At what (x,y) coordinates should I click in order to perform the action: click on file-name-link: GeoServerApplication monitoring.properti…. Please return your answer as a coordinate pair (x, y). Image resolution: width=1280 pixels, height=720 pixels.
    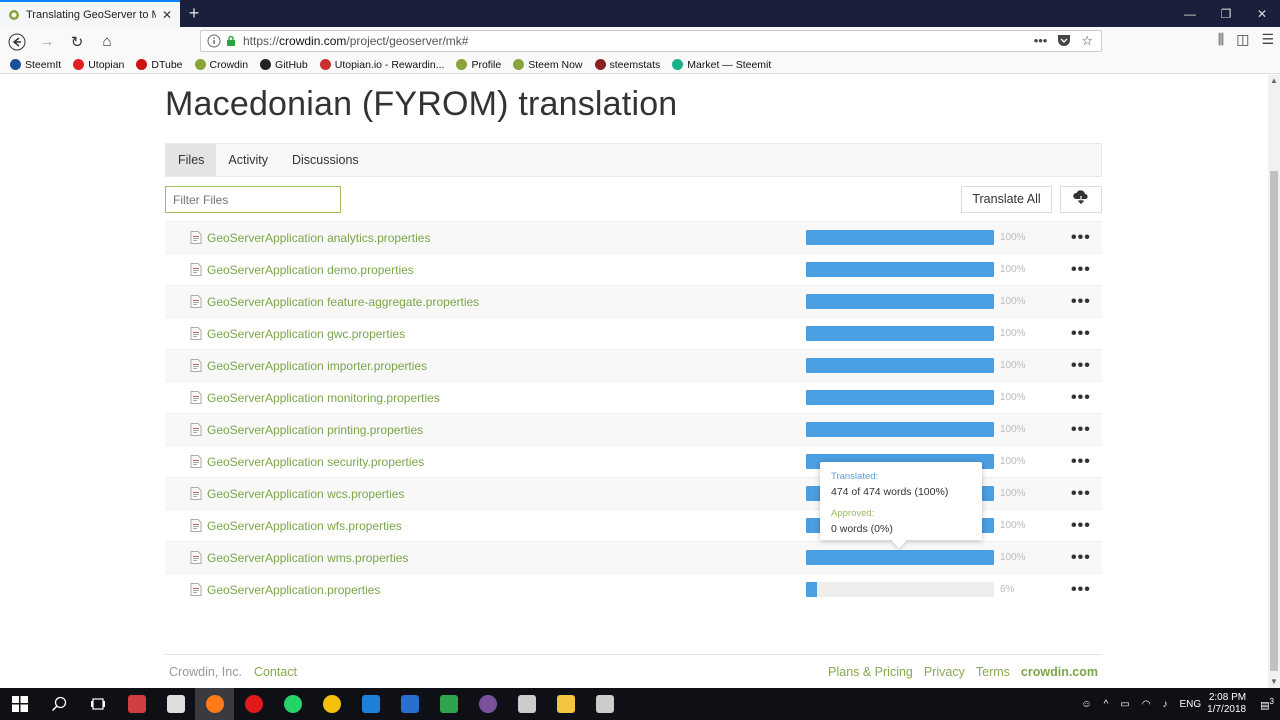
    Looking at the image, I should click on (323, 398).